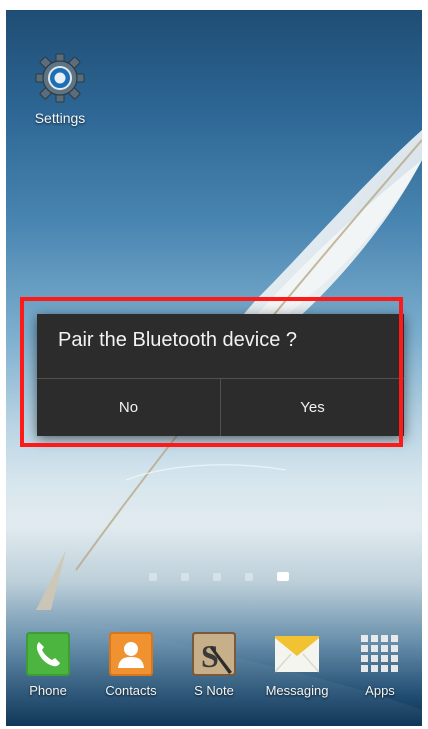  Describe the element at coordinates (214, 690) in the screenshot. I see `dock-label: S Note` at that location.